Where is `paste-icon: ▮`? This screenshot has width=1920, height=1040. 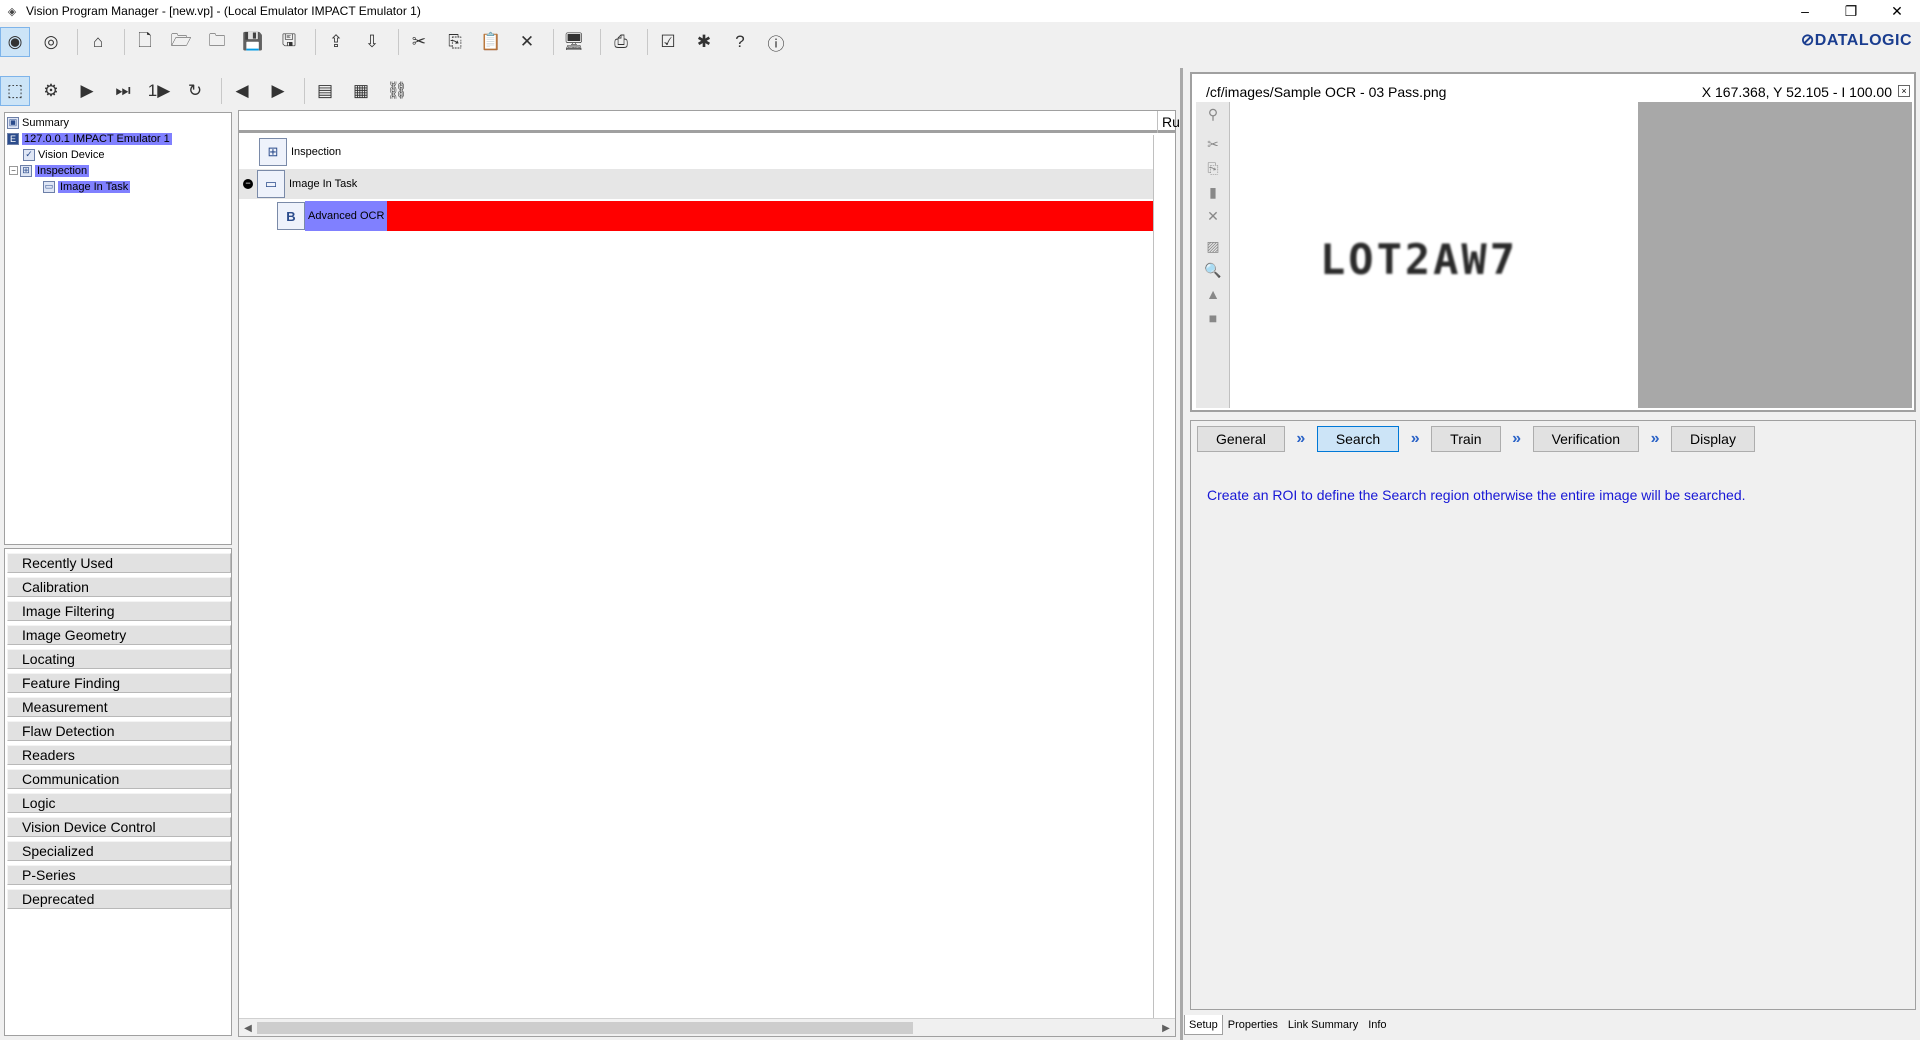
paste-icon: ▮ is located at coordinates (1213, 192).